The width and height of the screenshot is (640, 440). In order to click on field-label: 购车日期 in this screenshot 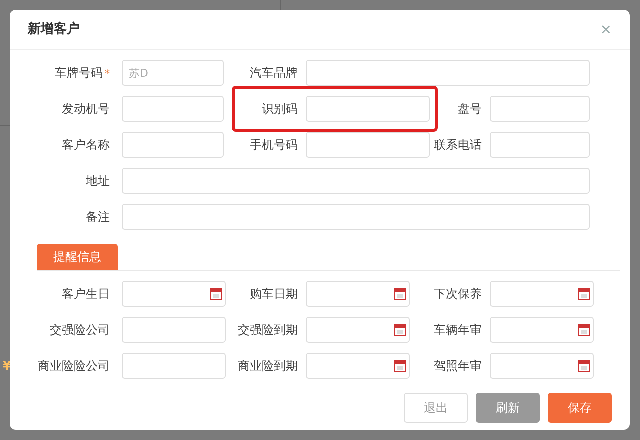, I will do `click(274, 294)`.